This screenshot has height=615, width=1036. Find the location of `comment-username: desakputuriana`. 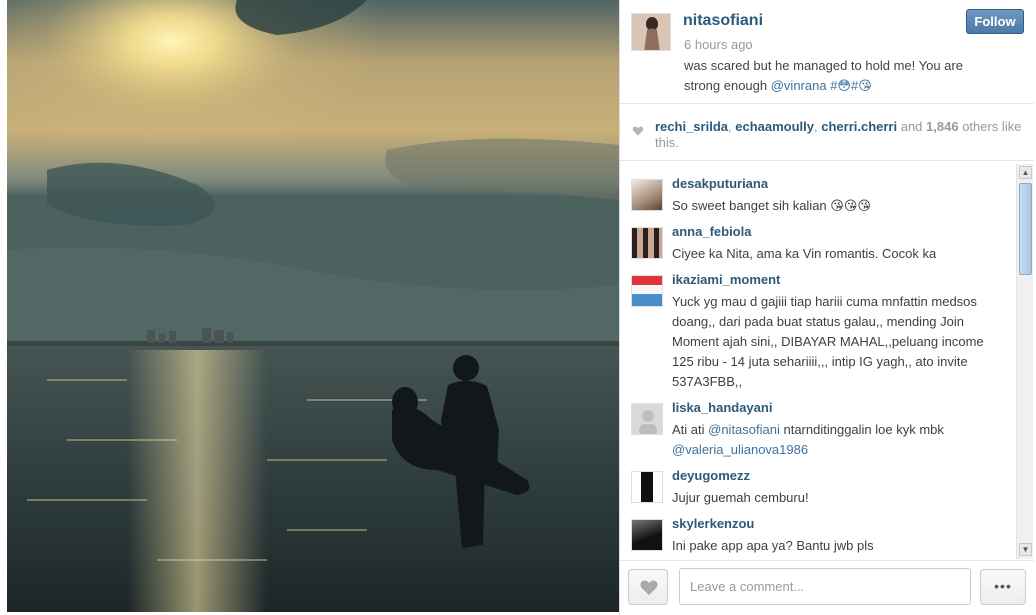

comment-username: desakputuriana is located at coordinates (720, 183).